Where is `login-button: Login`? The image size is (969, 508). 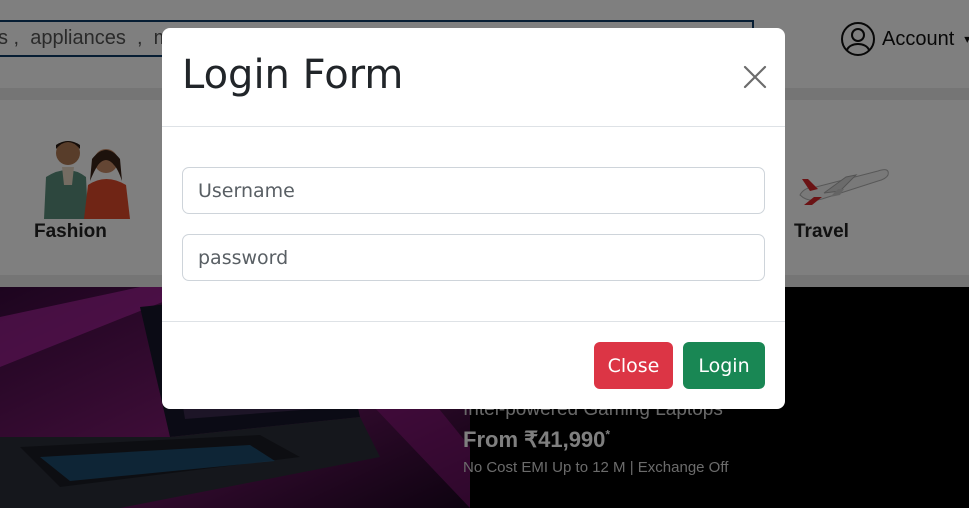
login-button: Login is located at coordinates (724, 365).